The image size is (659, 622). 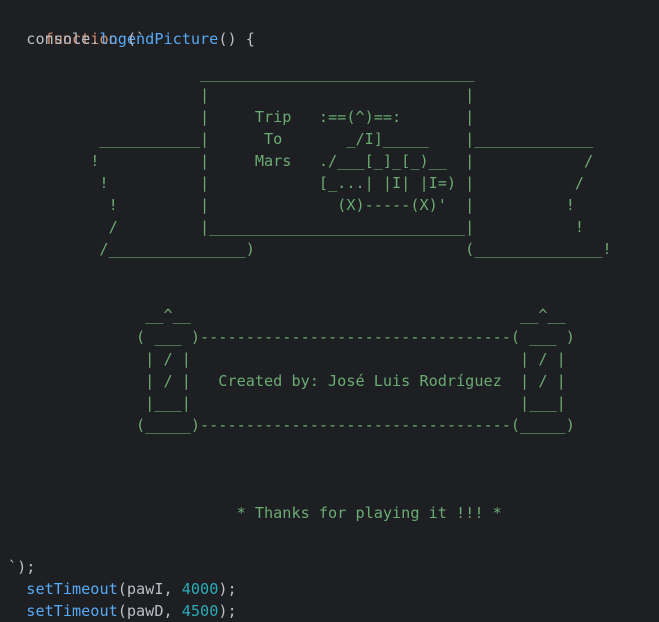 I want to click on console-object: console, so click(x=58, y=39).